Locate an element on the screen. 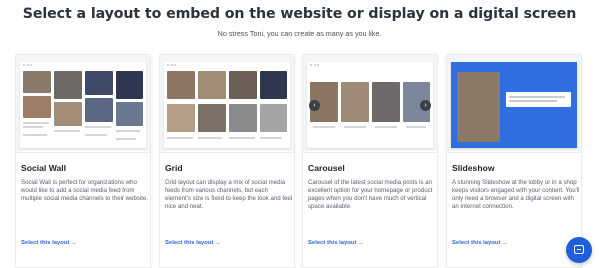 The width and height of the screenshot is (599, 268). card-title: Grid is located at coordinates (174, 168).